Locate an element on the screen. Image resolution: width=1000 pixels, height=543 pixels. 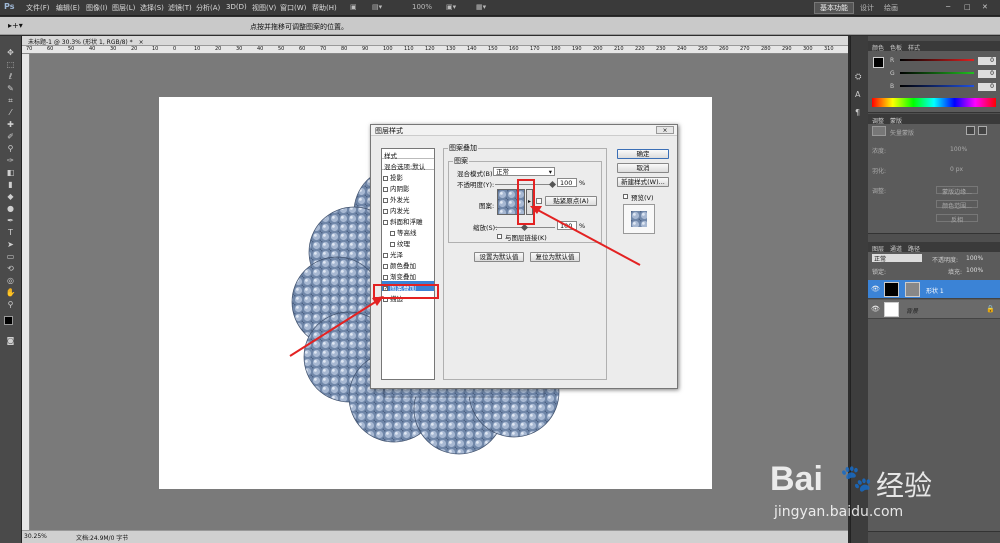
3d-orbit-icon: ◎ is located at coordinates (10, 281).